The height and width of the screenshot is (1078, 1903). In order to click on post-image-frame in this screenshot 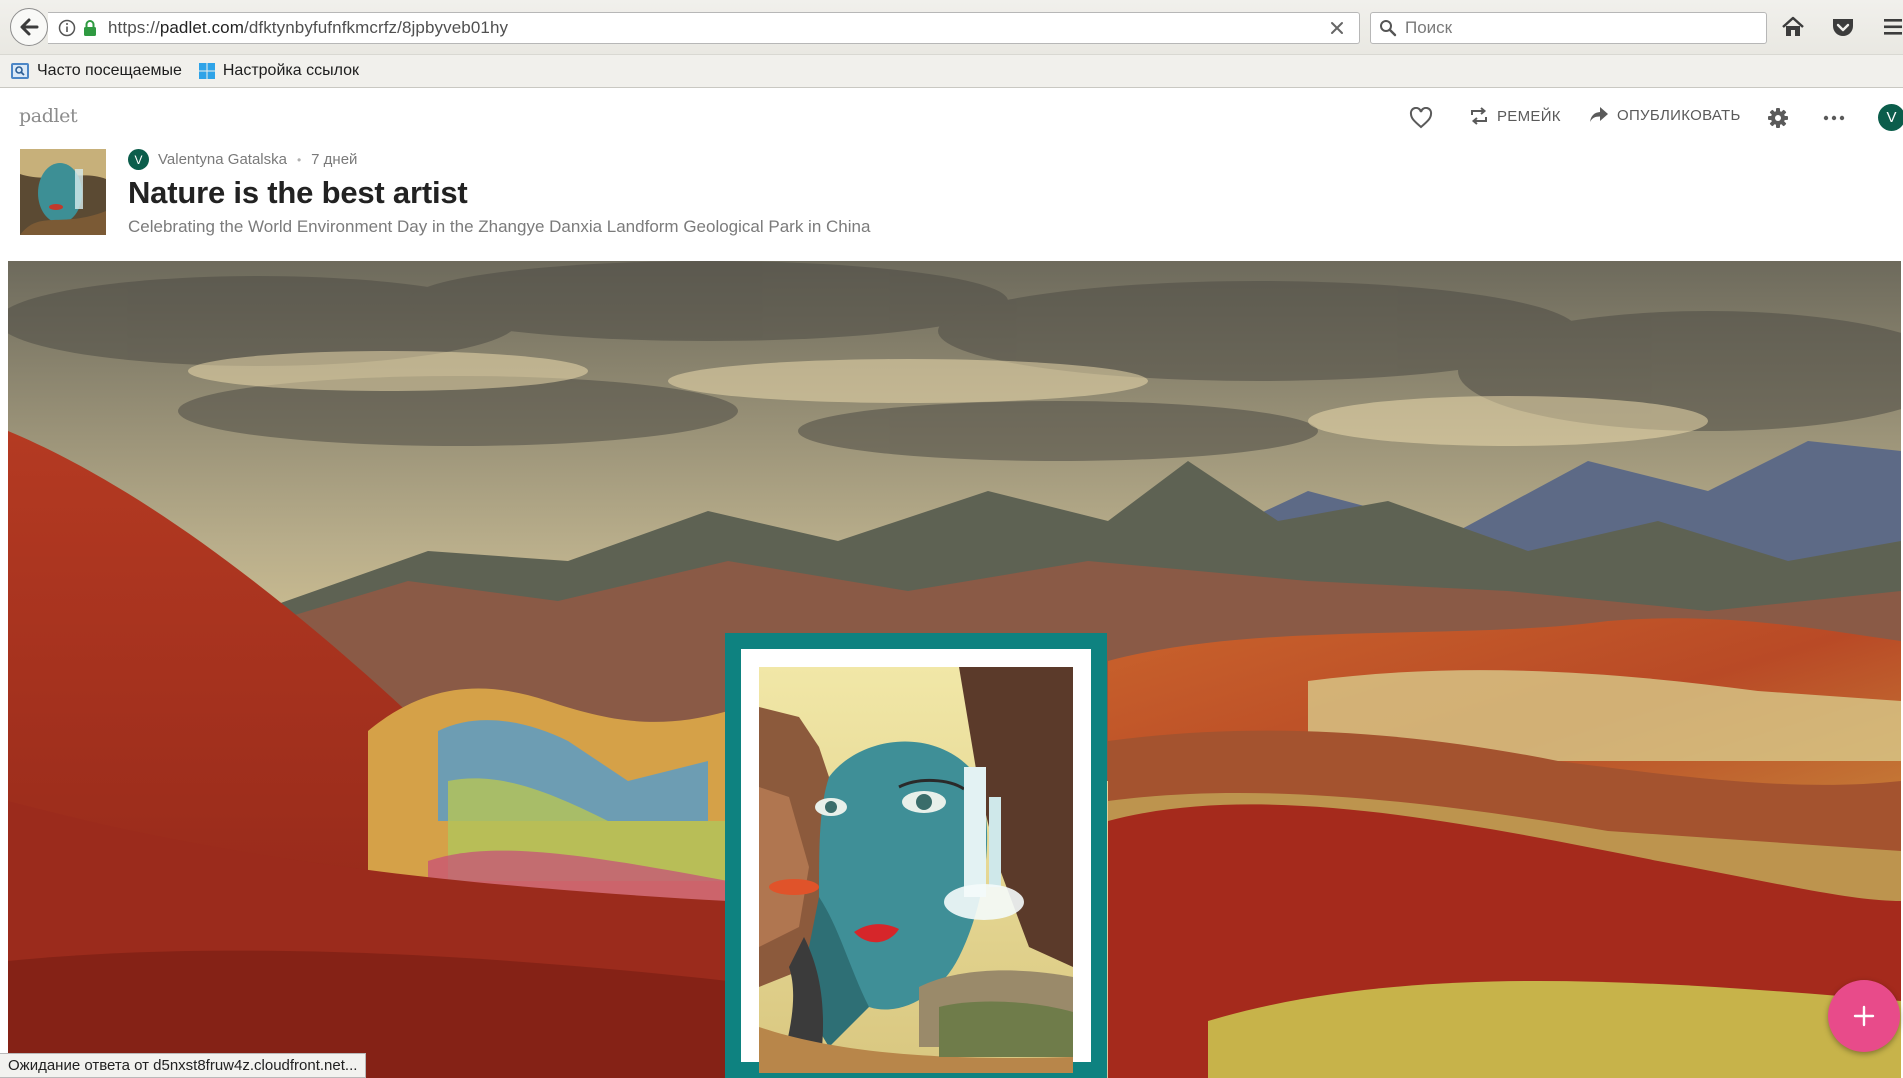, I will do `click(916, 861)`.